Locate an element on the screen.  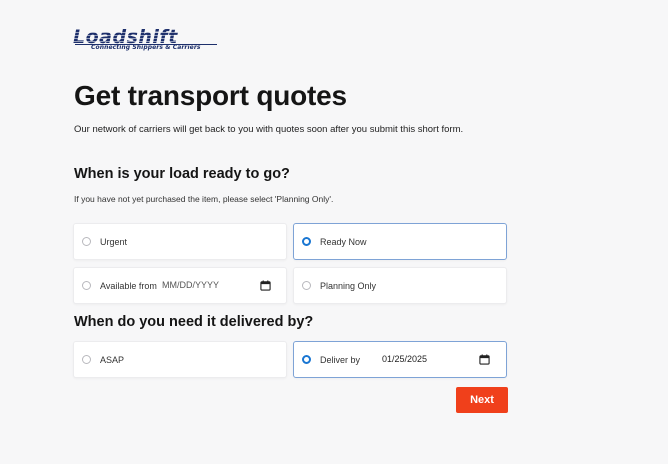
next-button: Next is located at coordinates (482, 400).